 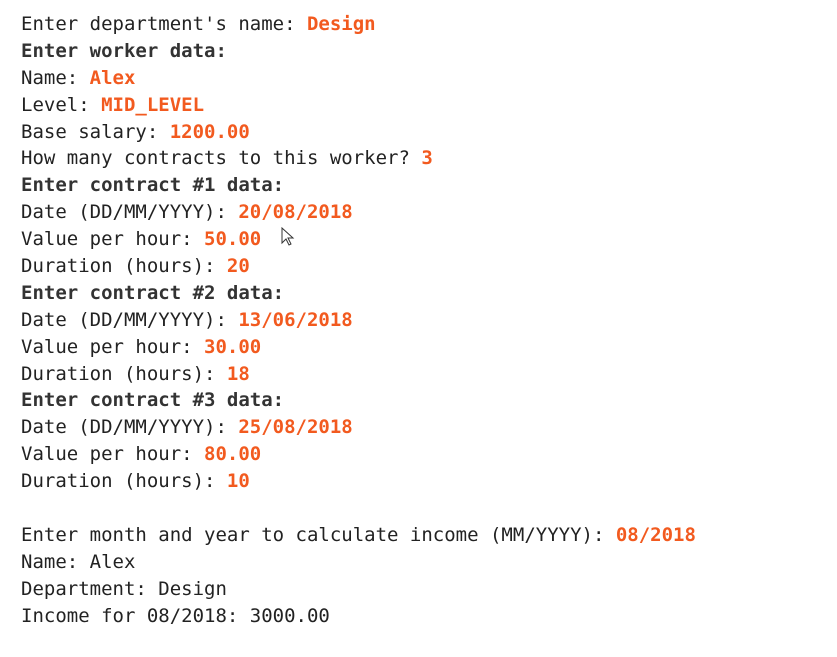 What do you see at coordinates (233, 239) in the screenshot?
I see `console-user-input: 50.00` at bounding box center [233, 239].